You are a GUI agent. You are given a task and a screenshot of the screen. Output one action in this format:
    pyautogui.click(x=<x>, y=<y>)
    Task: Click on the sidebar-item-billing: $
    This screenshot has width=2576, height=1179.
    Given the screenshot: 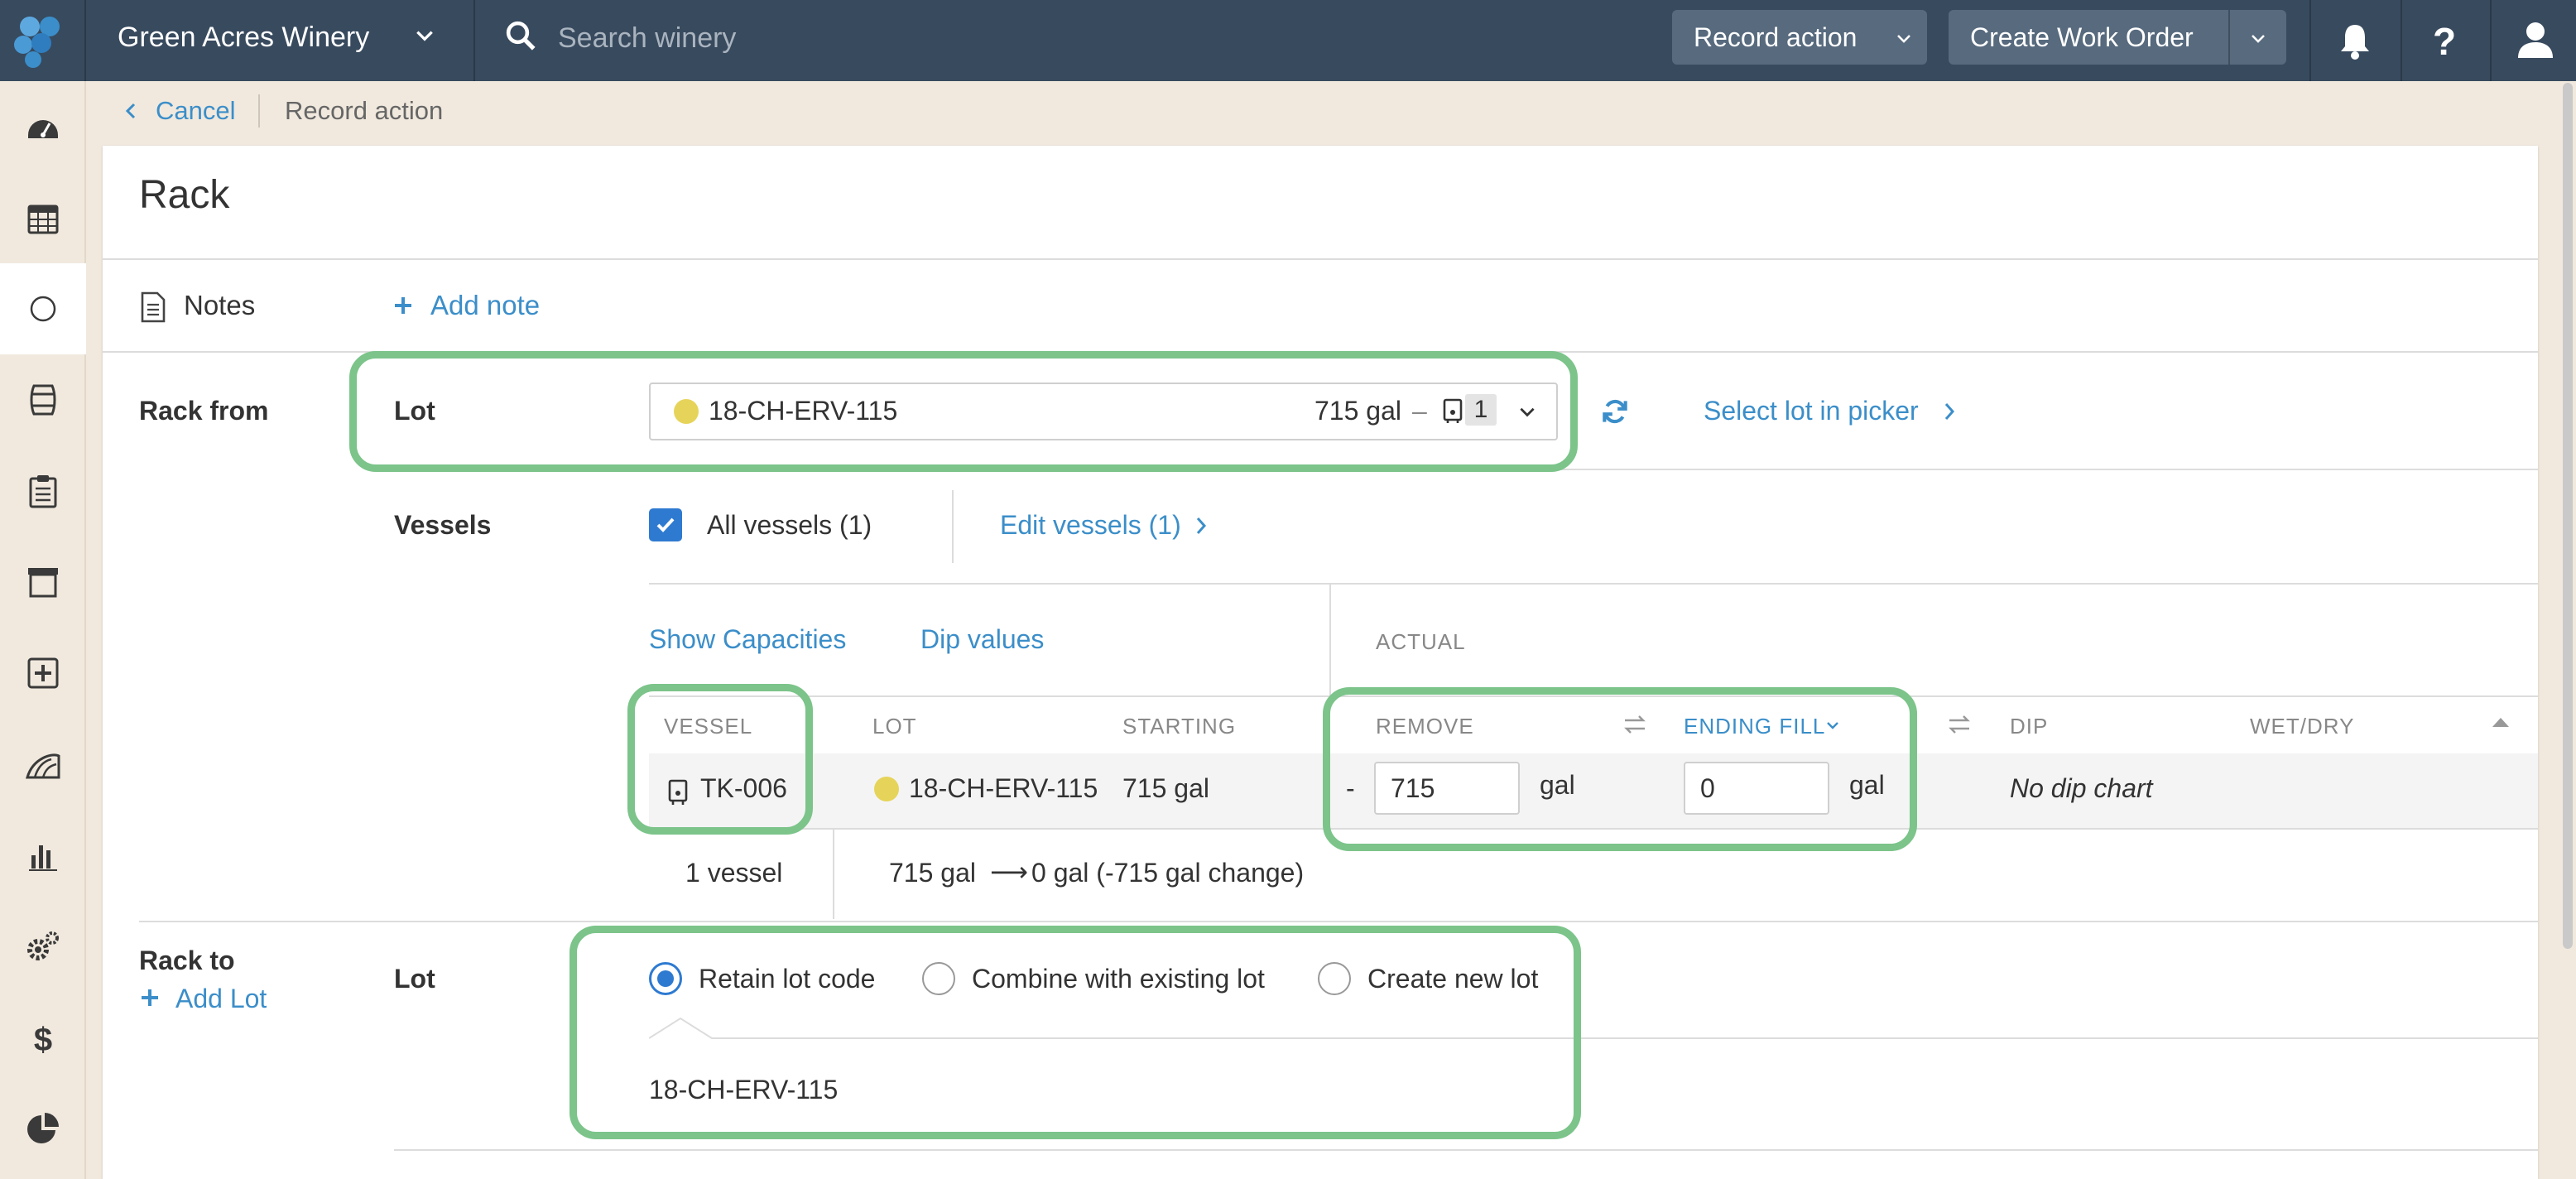 What is the action you would take?
    pyautogui.click(x=43, y=1037)
    